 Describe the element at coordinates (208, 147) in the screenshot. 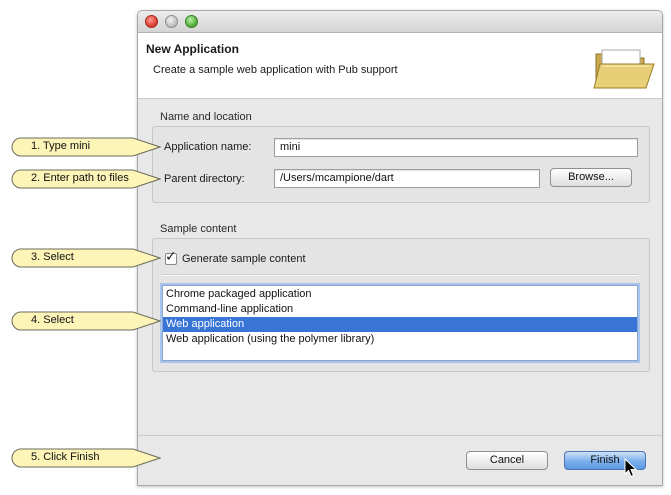

I see `application-name-label: Application name:` at that location.